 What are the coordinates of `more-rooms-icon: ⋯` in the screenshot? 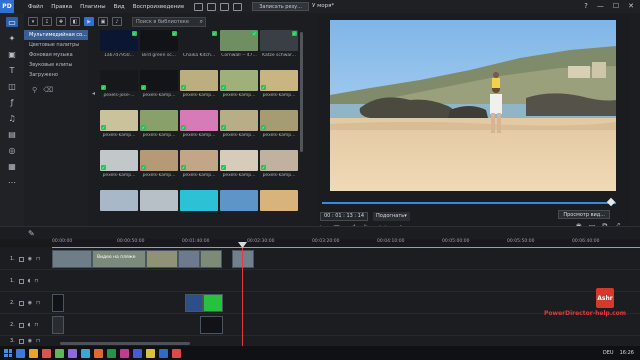 It's located at (12, 182).